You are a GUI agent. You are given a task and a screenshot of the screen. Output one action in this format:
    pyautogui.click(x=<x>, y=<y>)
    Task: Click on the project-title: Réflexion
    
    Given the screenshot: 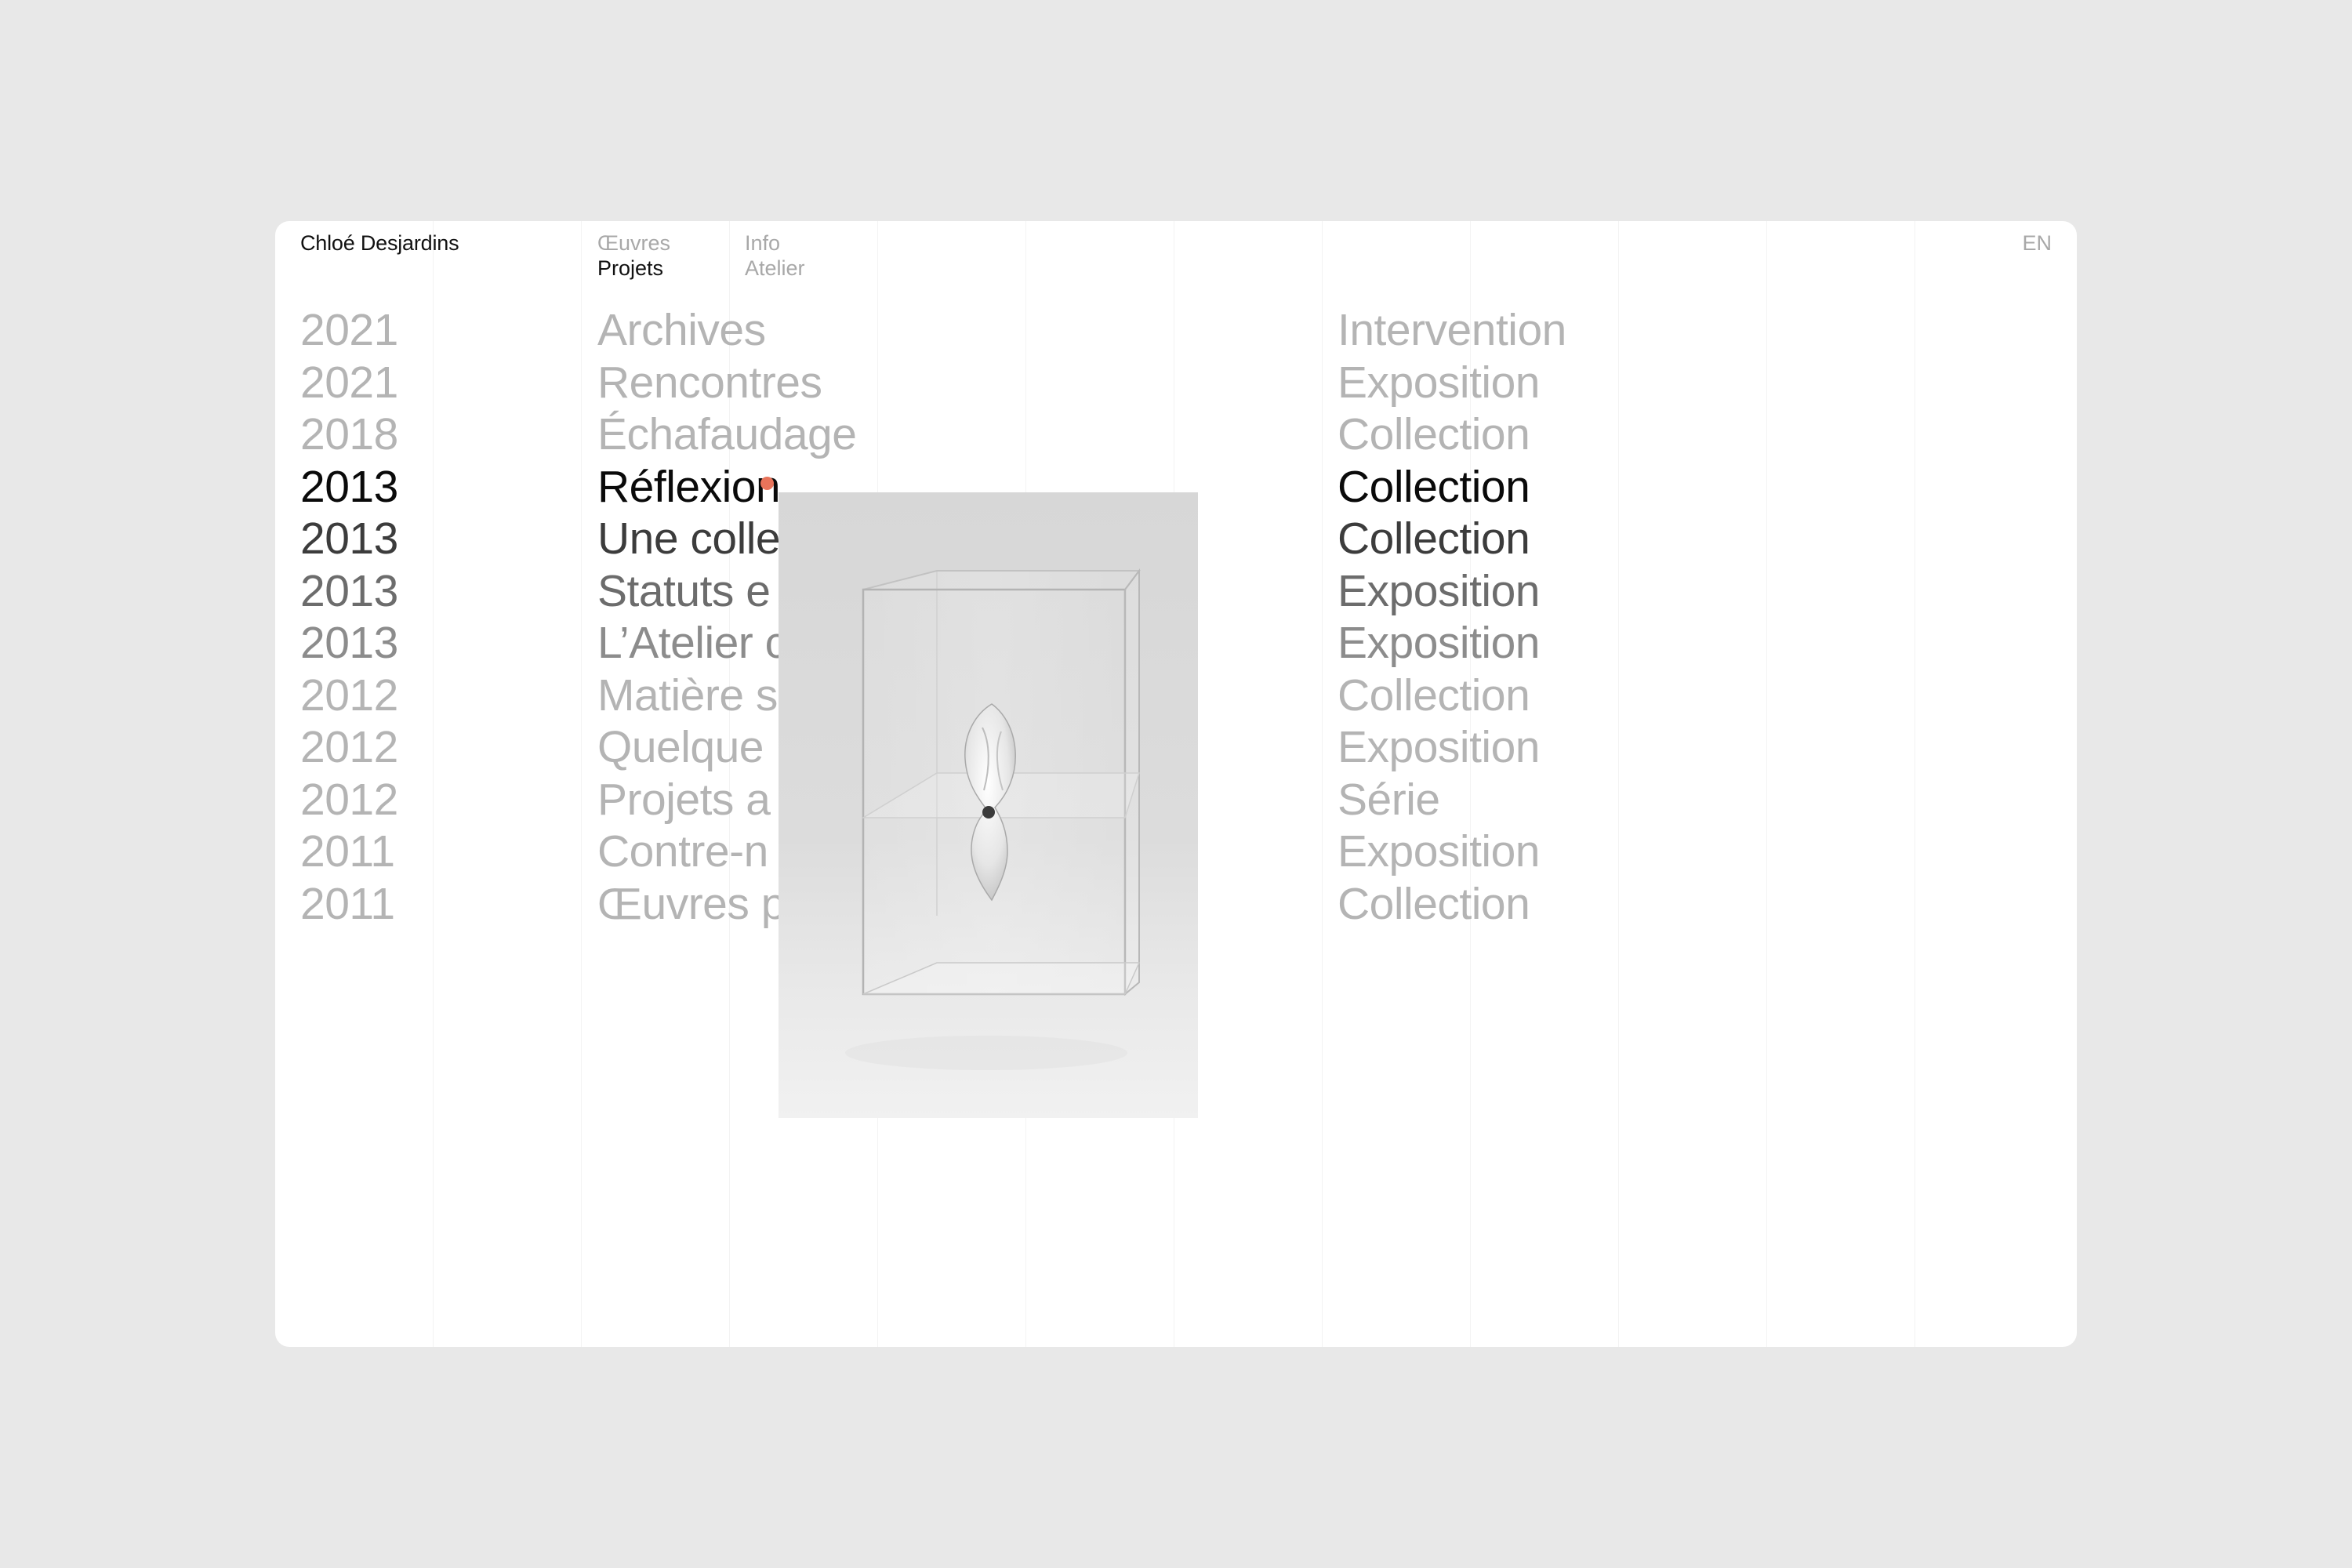 What is the action you would take?
    pyautogui.click(x=689, y=486)
    